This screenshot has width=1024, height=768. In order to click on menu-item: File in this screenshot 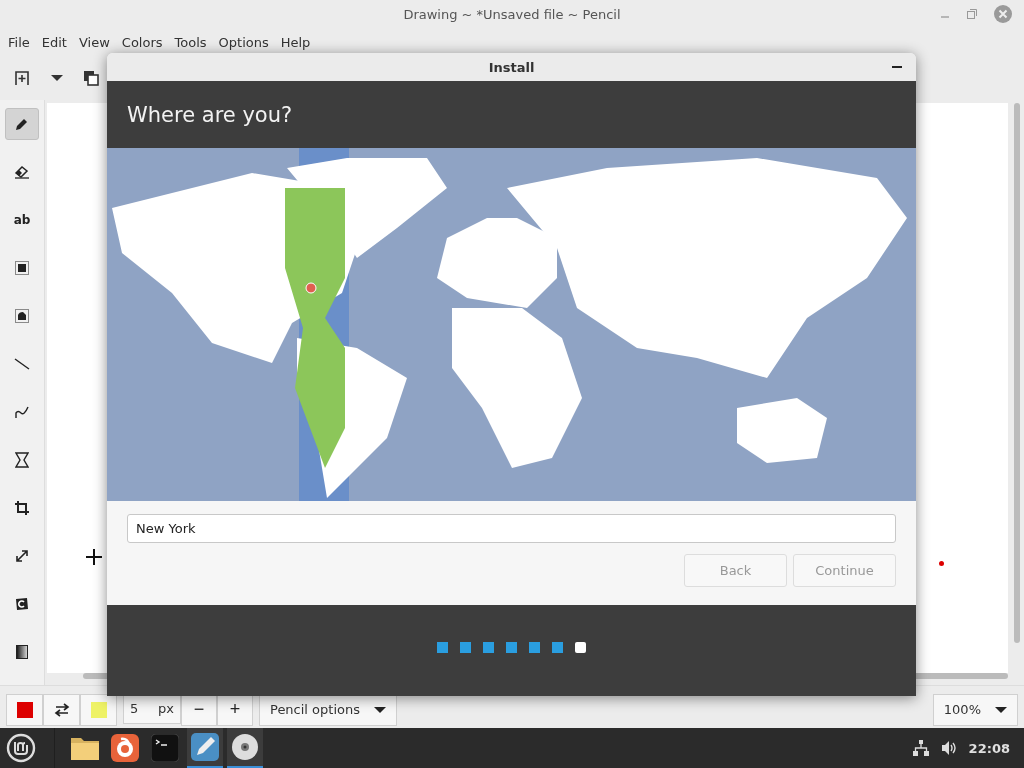, I will do `click(19, 42)`.